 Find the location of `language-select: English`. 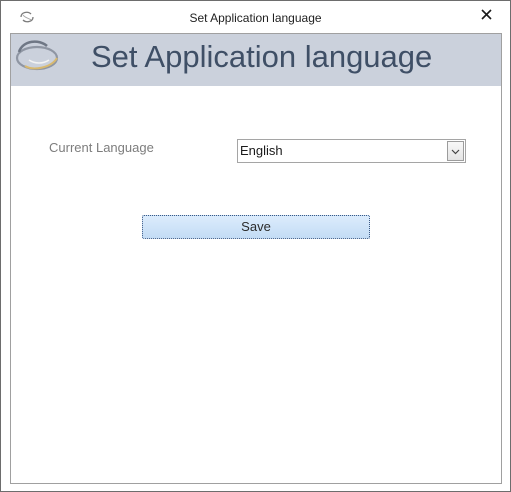

language-select: English is located at coordinates (351, 151).